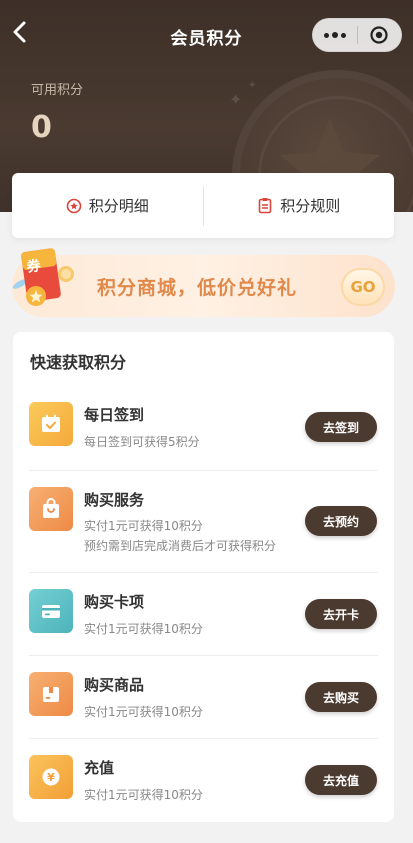 The height and width of the screenshot is (843, 413). I want to click on checkin-button: 去签到, so click(341, 427).